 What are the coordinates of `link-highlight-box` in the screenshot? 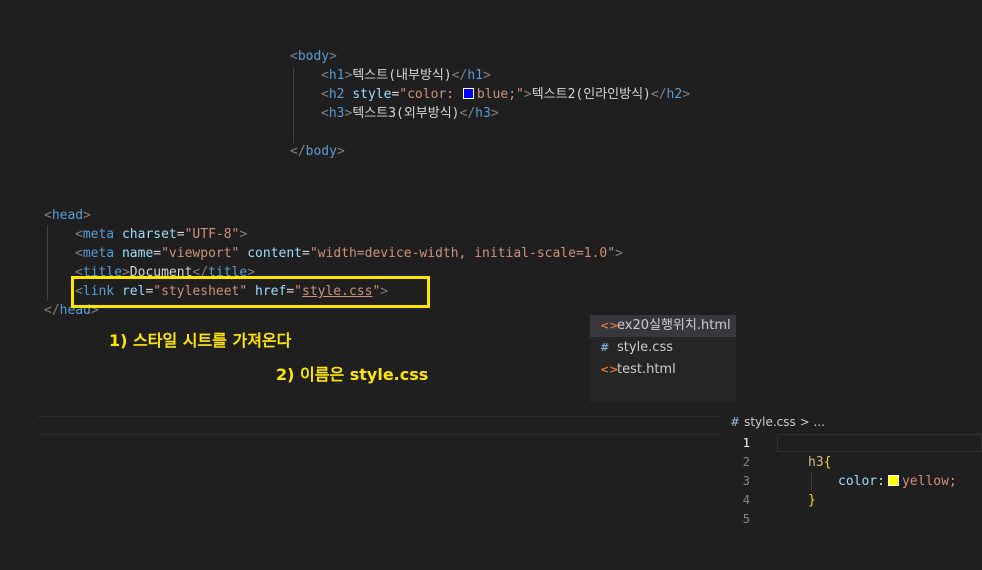 It's located at (250, 292).